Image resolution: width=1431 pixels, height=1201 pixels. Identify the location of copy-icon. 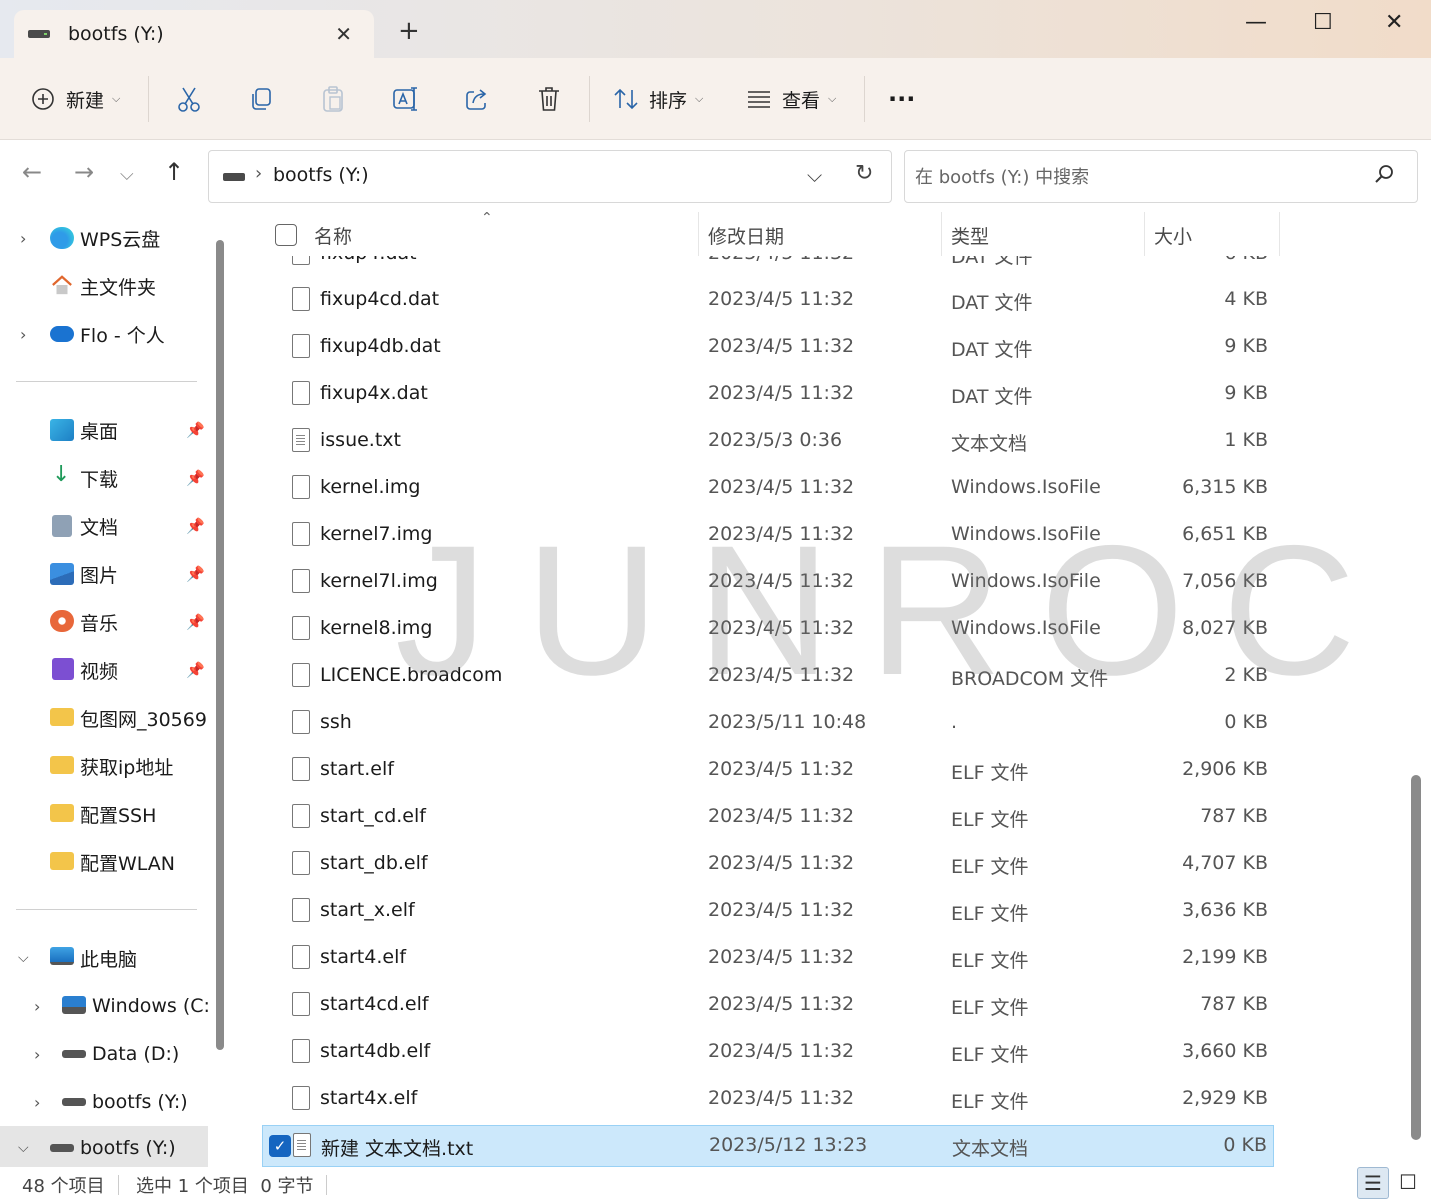
(261, 99).